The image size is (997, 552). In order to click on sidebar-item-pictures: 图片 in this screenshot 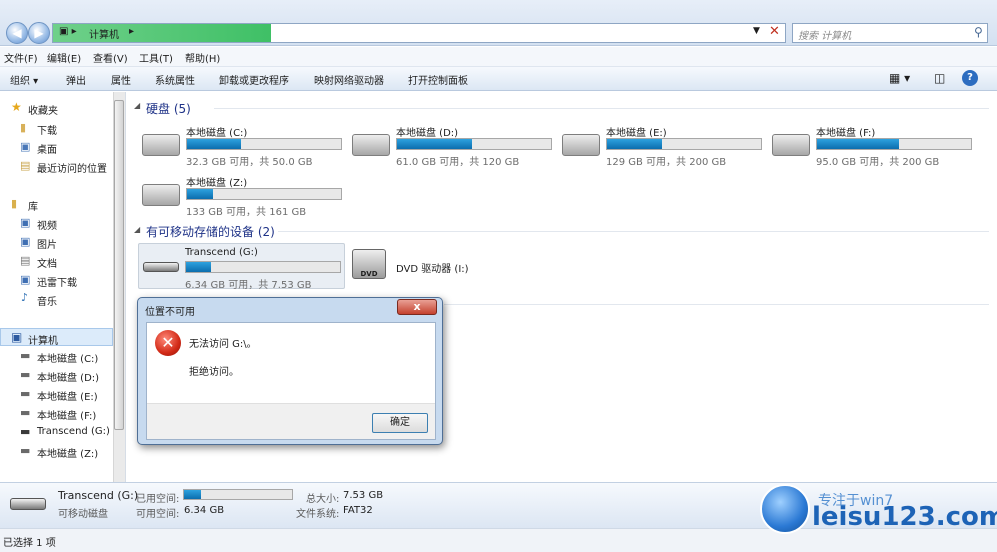, I will do `click(47, 243)`.